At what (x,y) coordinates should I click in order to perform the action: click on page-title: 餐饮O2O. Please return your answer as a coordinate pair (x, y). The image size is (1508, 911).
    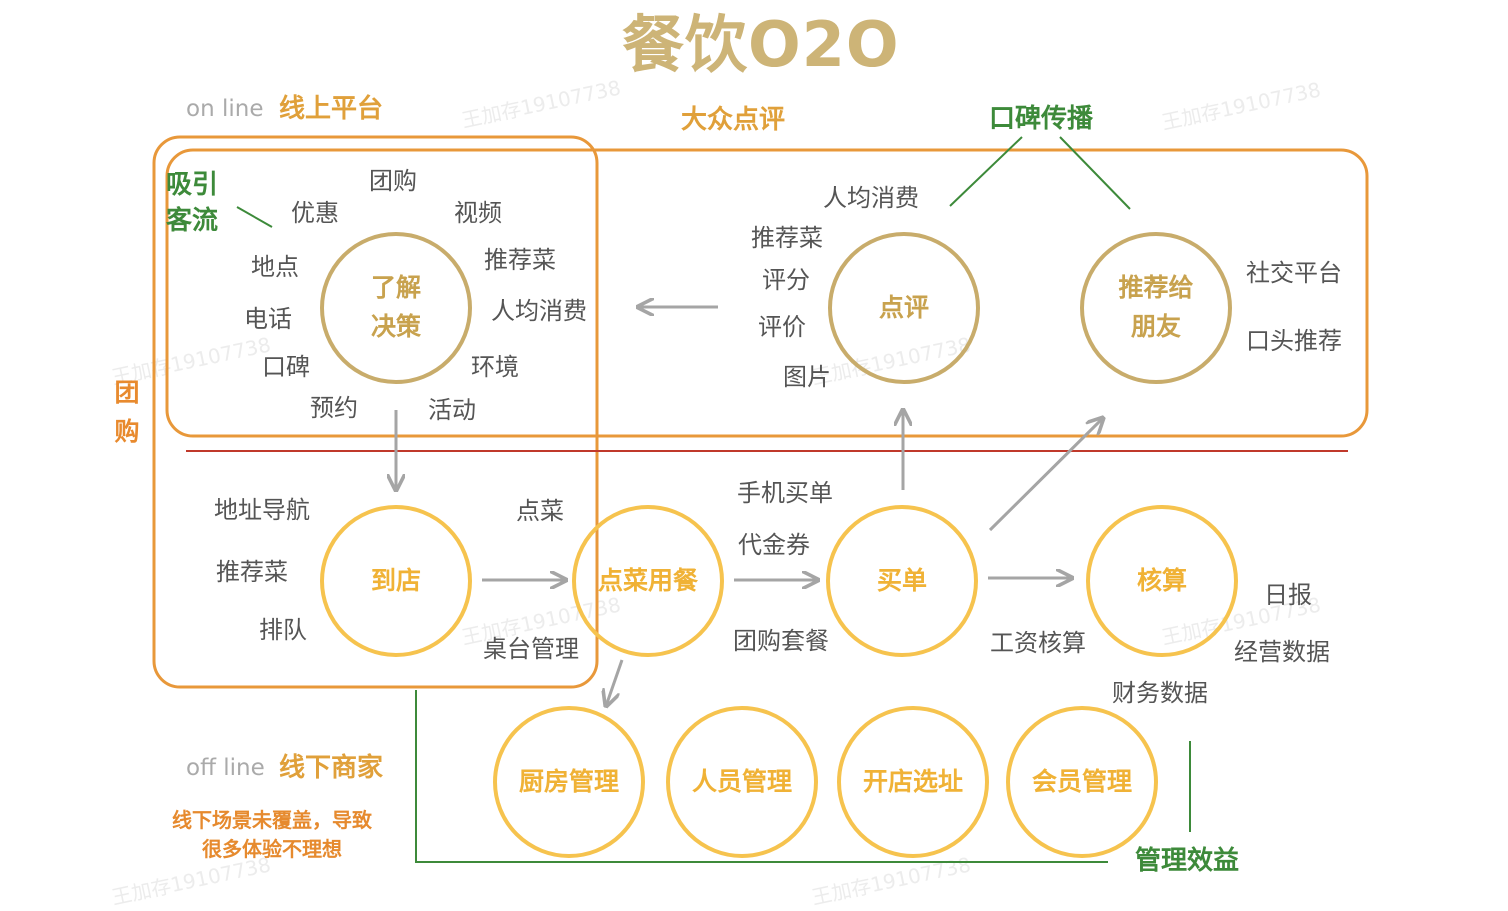
    Looking at the image, I should click on (761, 44).